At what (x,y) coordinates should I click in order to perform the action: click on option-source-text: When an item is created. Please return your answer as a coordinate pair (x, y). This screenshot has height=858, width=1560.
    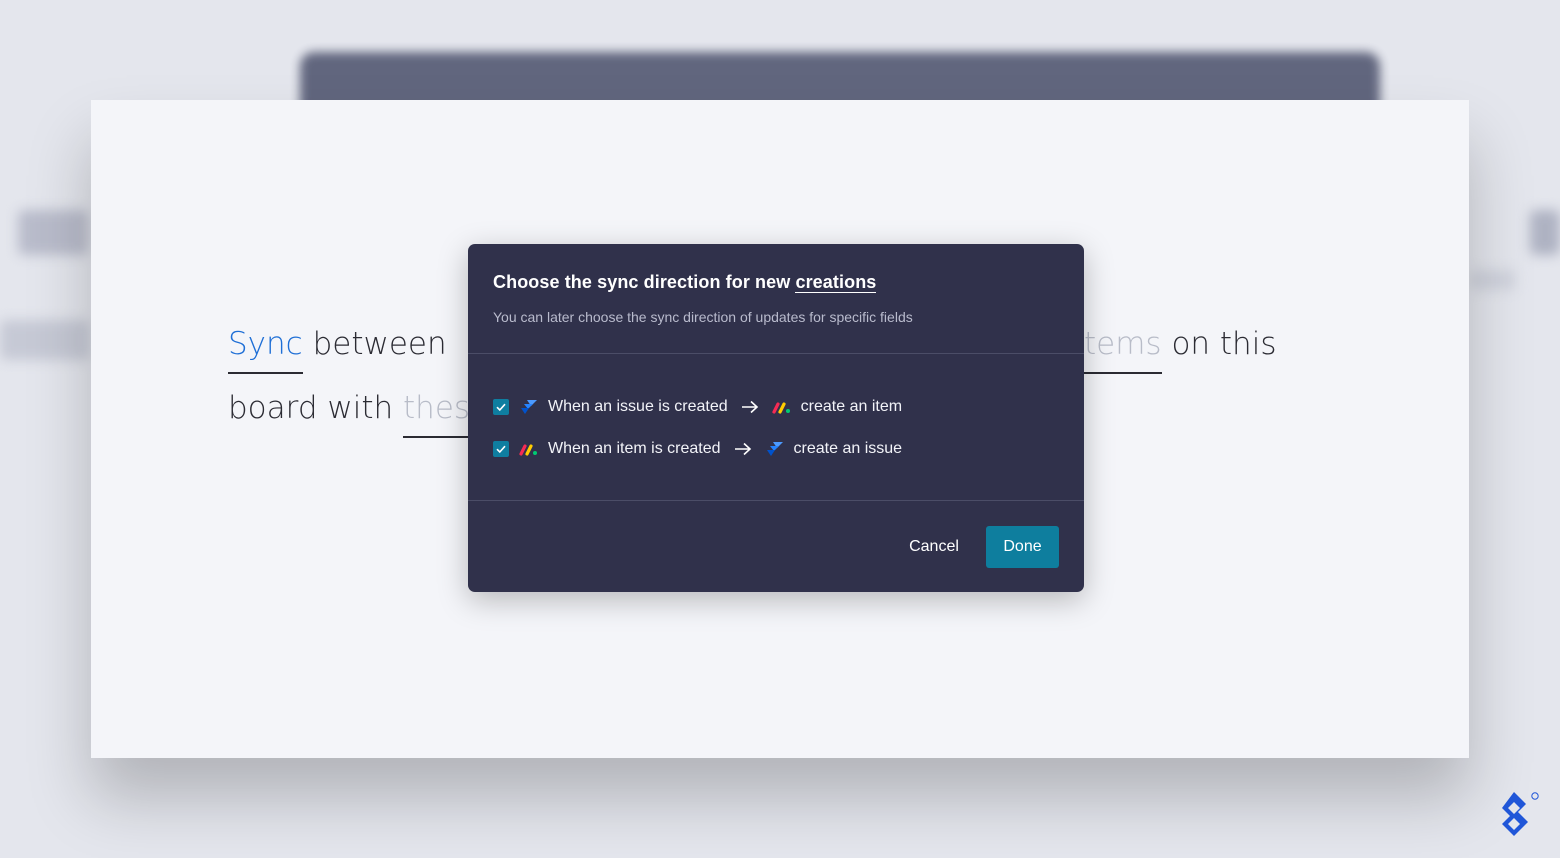
    Looking at the image, I should click on (634, 448).